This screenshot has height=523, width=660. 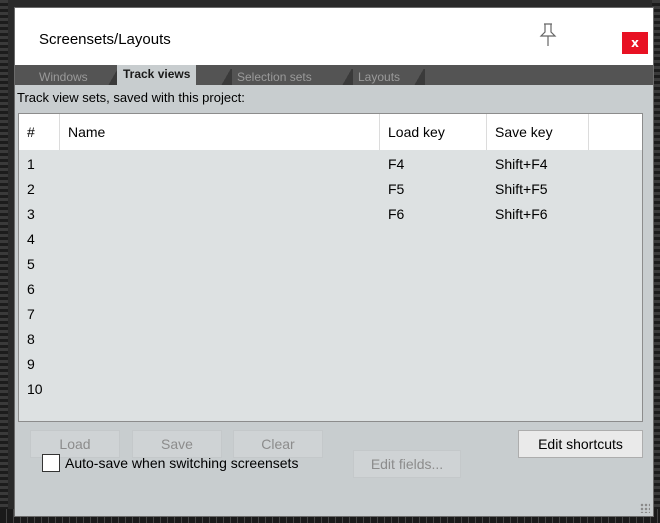 What do you see at coordinates (330, 366) in the screenshot?
I see `table-row: 9` at bounding box center [330, 366].